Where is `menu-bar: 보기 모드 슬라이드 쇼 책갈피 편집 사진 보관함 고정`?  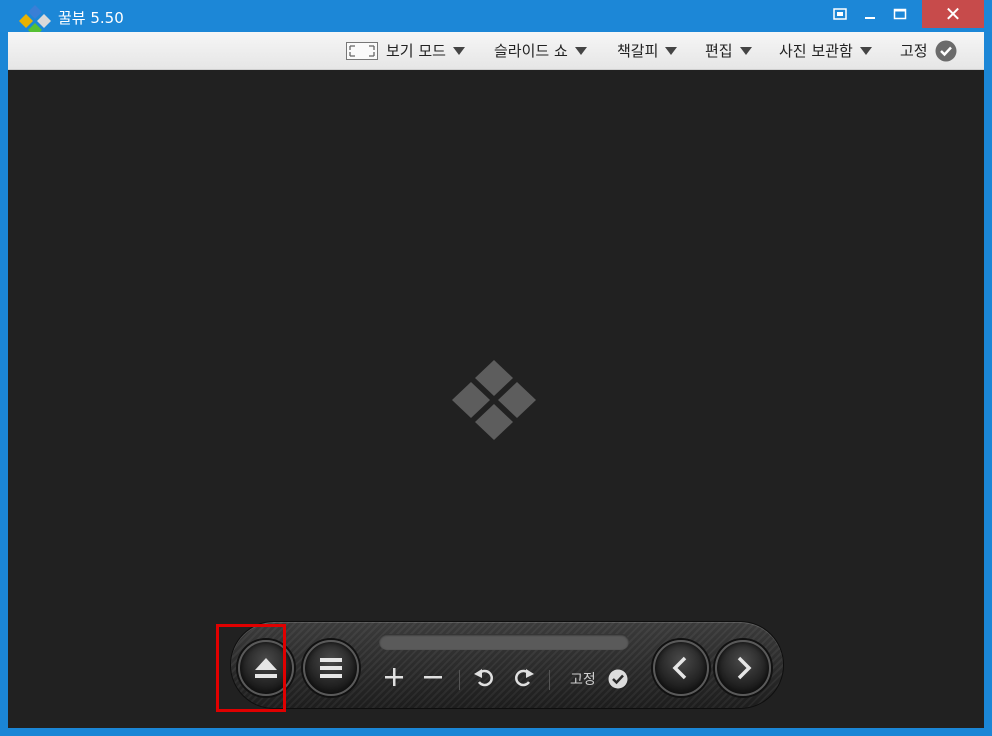 menu-bar: 보기 모드 슬라이드 쇼 책갈피 편집 사진 보관함 고정 is located at coordinates (496, 51).